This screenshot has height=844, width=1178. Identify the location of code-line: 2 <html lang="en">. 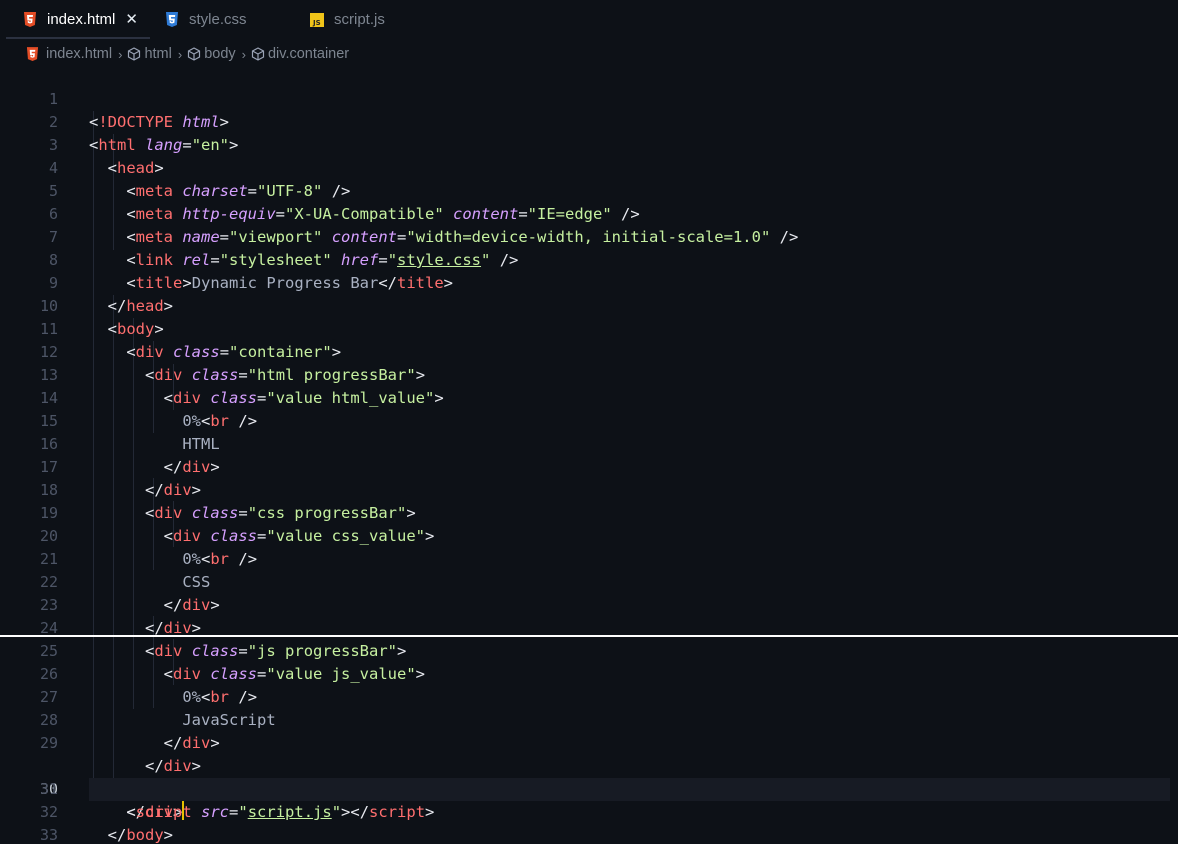
(589, 121).